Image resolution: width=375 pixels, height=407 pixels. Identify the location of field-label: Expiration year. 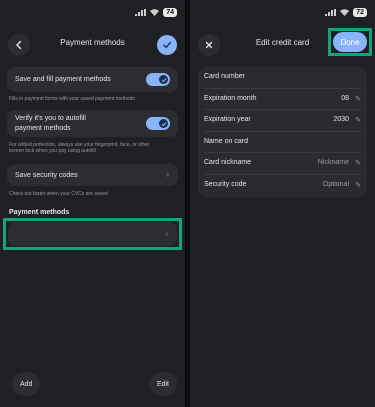
(227, 120).